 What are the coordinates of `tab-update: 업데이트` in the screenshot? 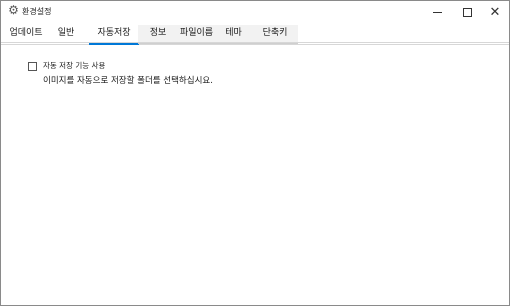 It's located at (26, 34).